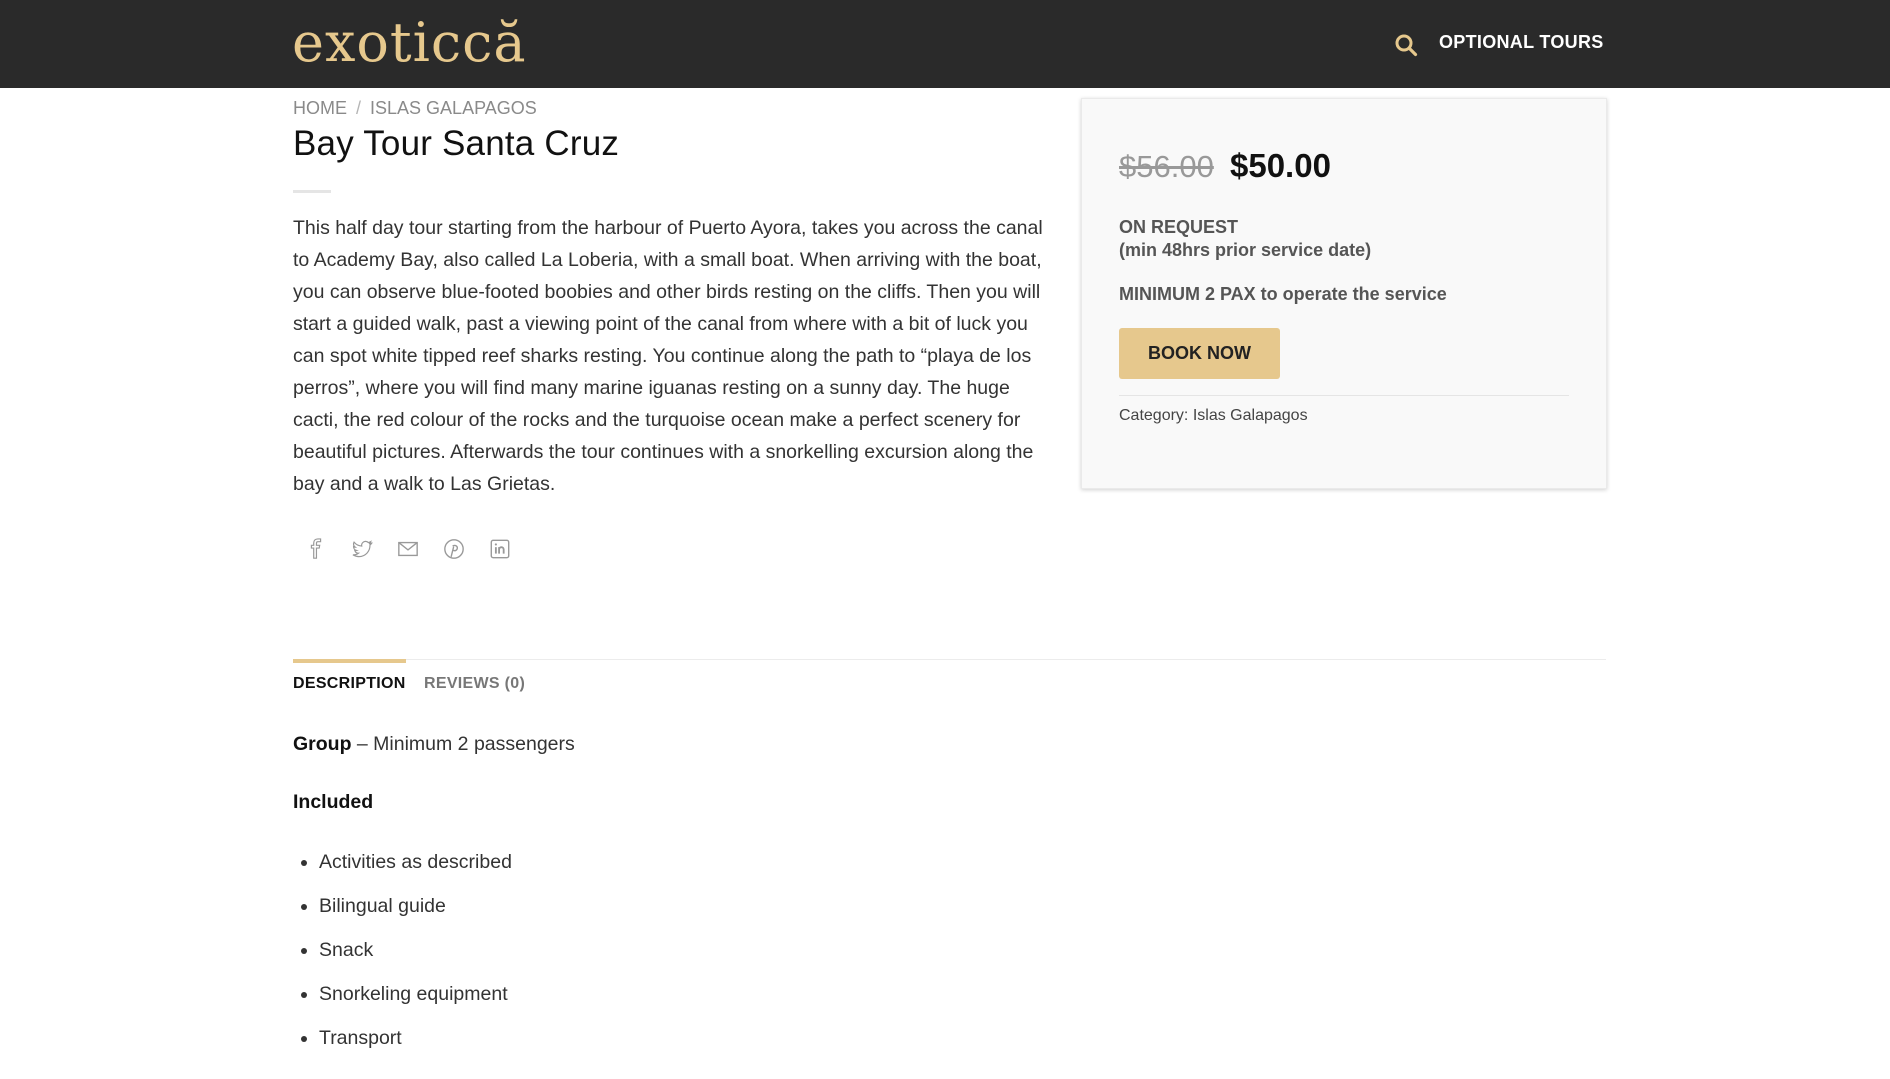 The width and height of the screenshot is (1890, 1079). I want to click on twitter-icon, so click(362, 549).